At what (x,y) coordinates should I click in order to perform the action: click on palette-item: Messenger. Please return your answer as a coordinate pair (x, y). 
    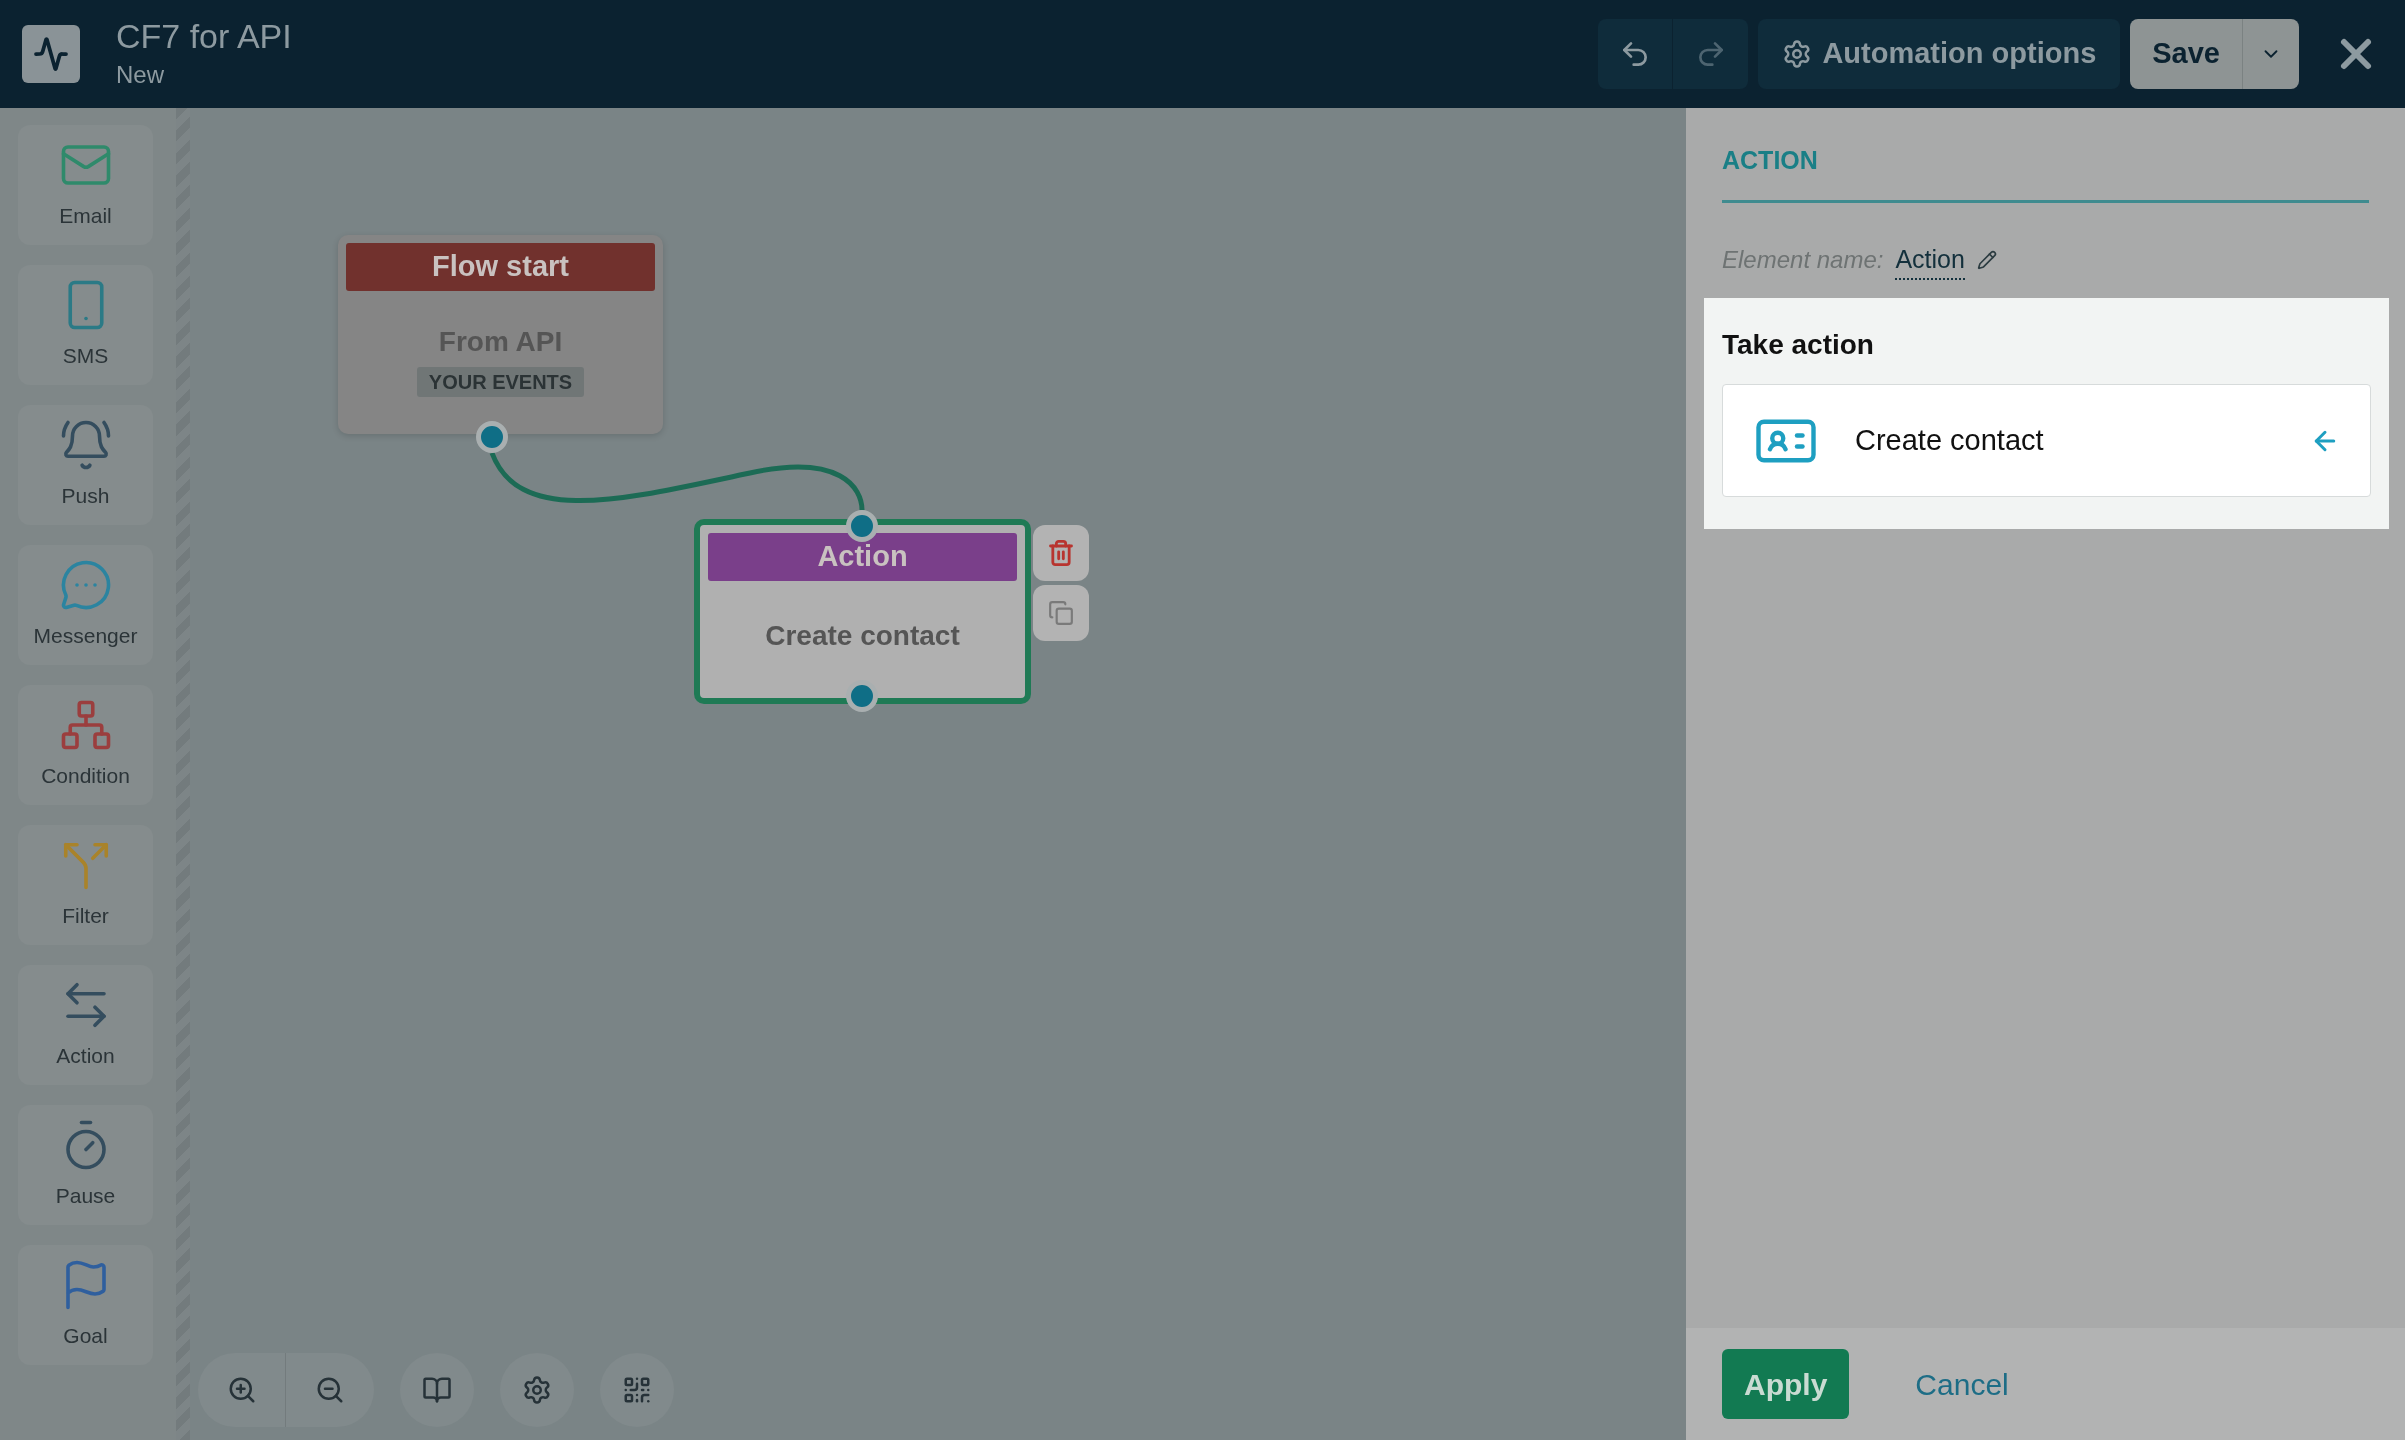
    Looking at the image, I should click on (85, 605).